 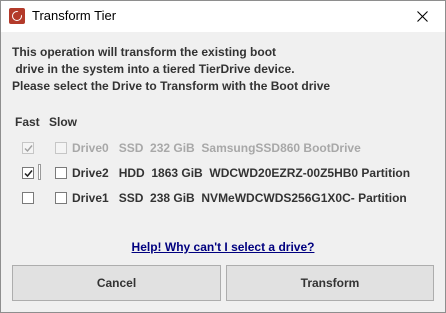 I want to click on slow-checkbox-drive2, so click(x=61, y=173).